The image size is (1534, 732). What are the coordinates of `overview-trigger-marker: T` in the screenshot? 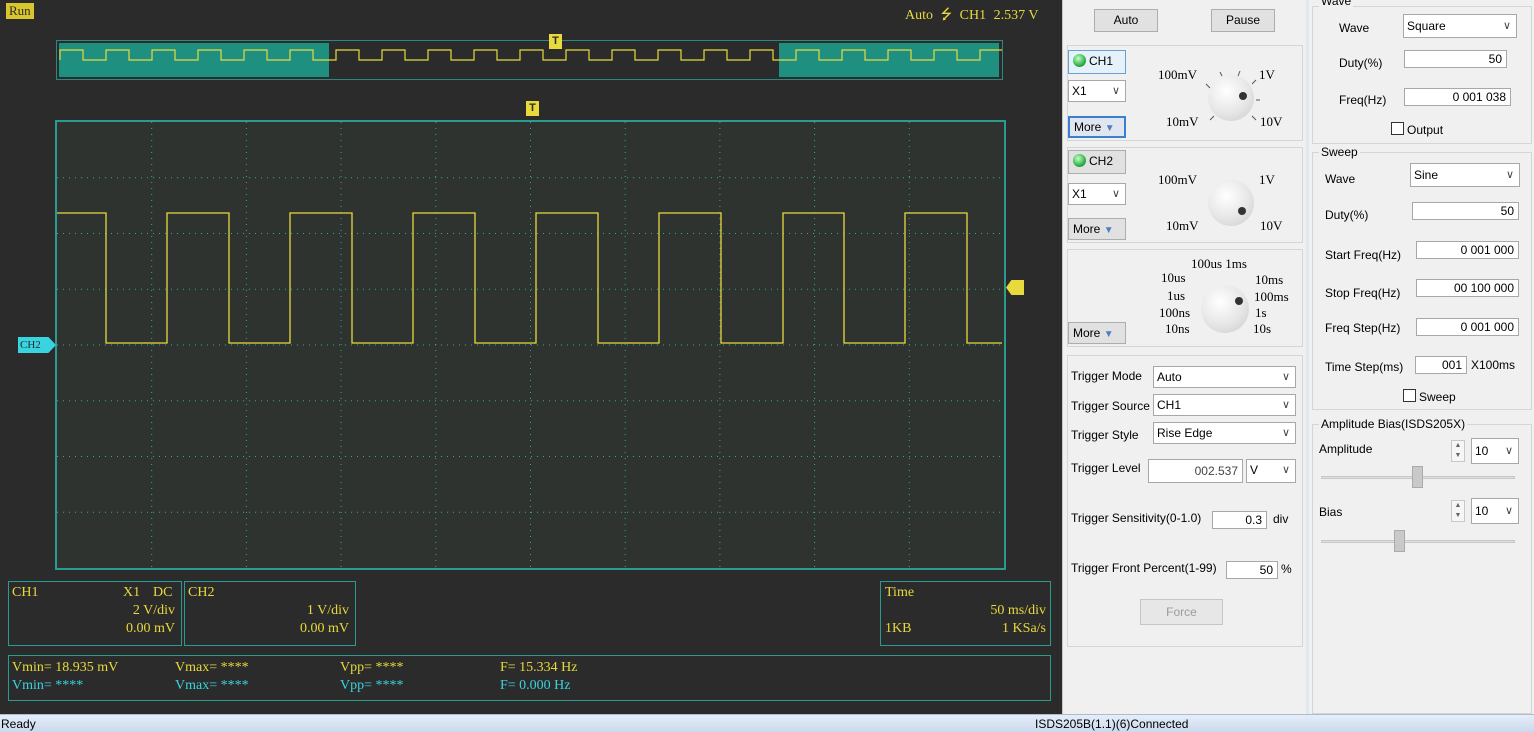 It's located at (555, 41).